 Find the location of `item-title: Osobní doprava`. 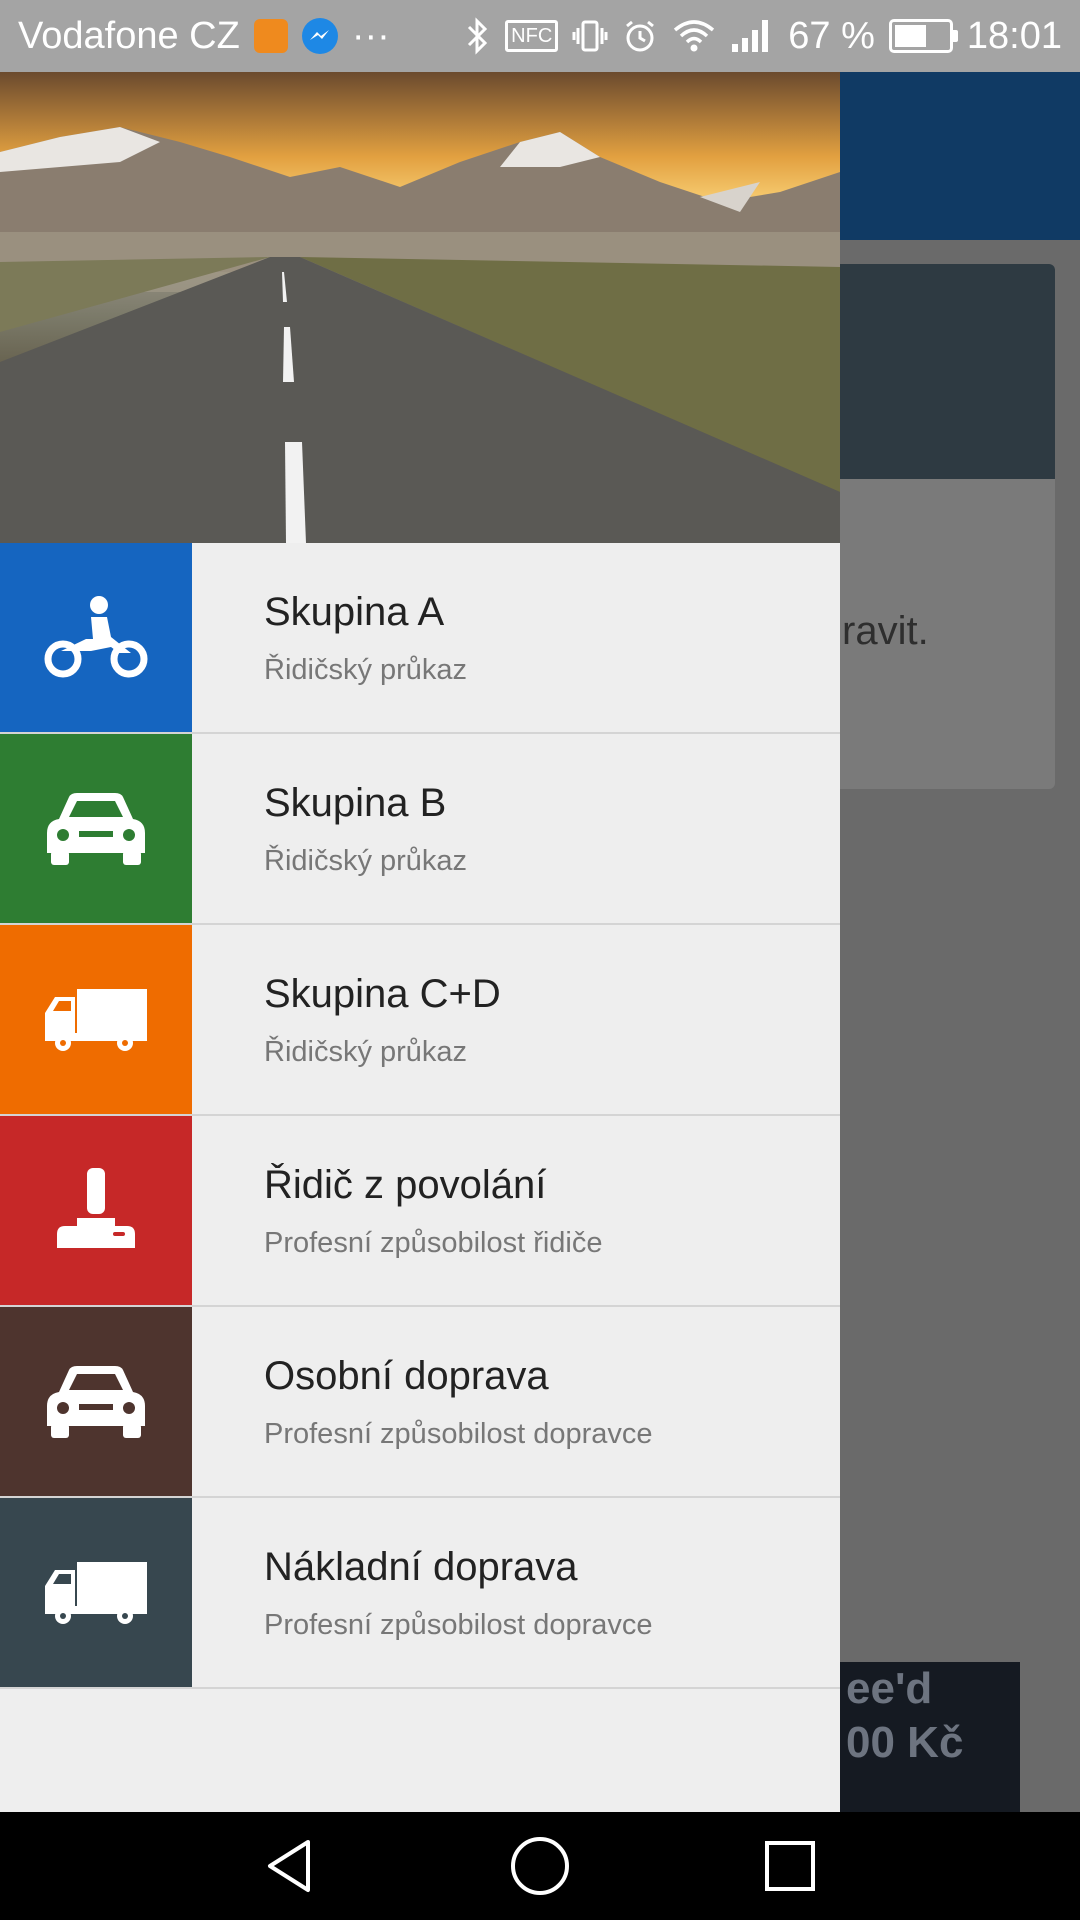

item-title: Osobní doprava is located at coordinates (406, 1376).